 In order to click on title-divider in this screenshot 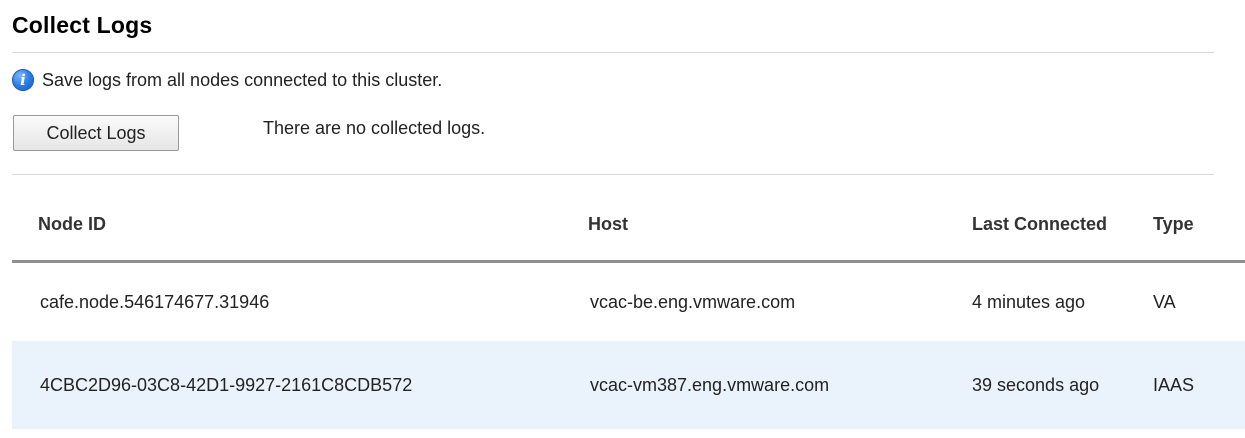, I will do `click(613, 52)`.